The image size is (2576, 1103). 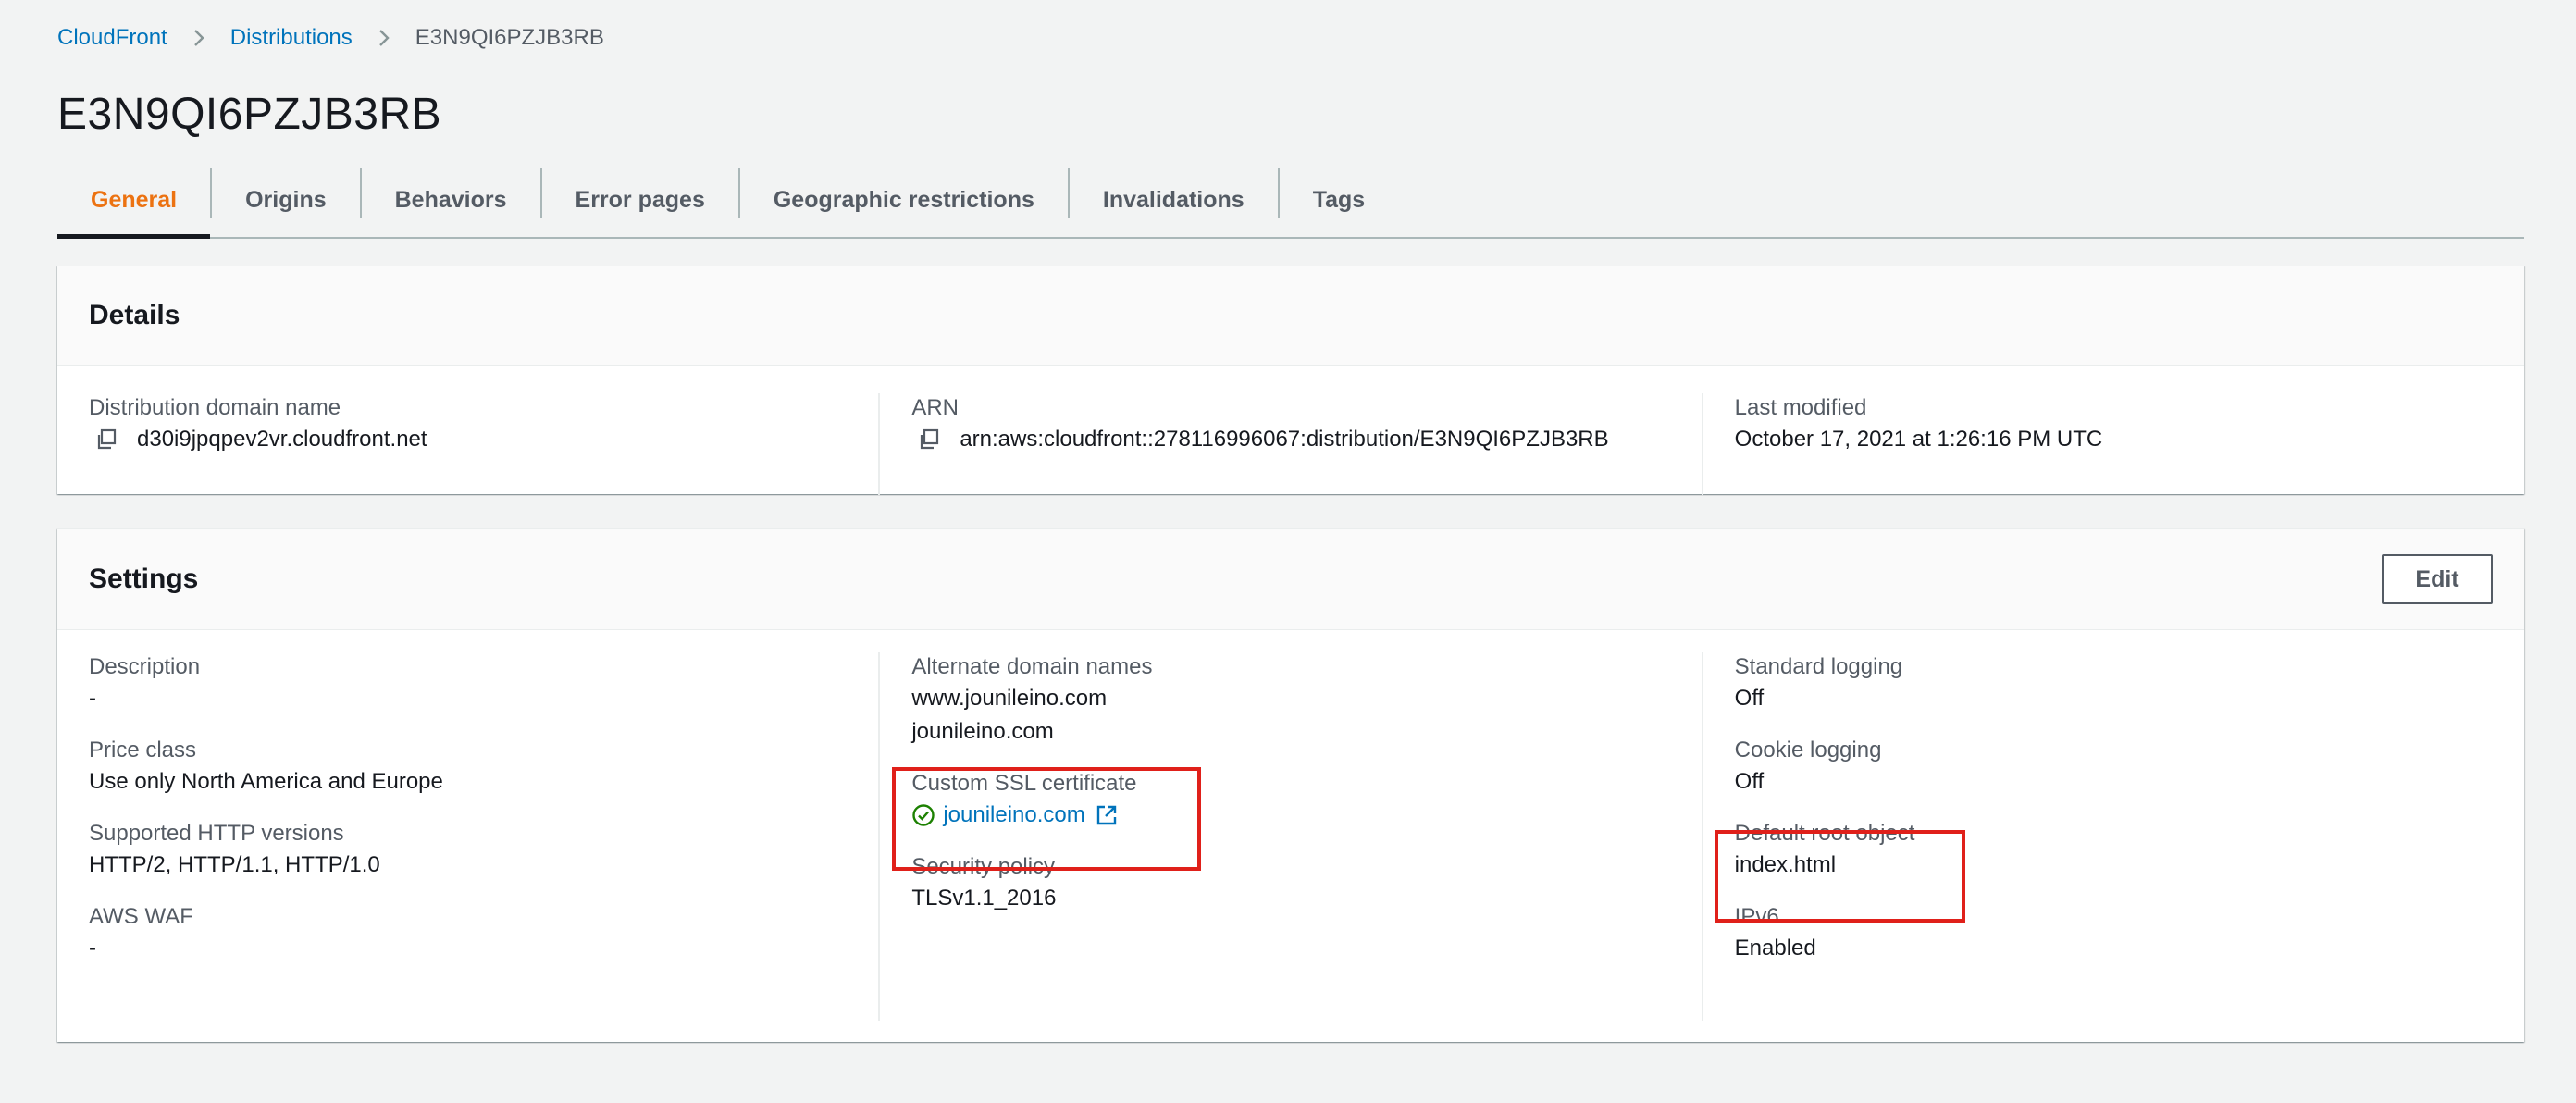 I want to click on alternate-domain-item: www.jounileino.com, so click(x=1010, y=699).